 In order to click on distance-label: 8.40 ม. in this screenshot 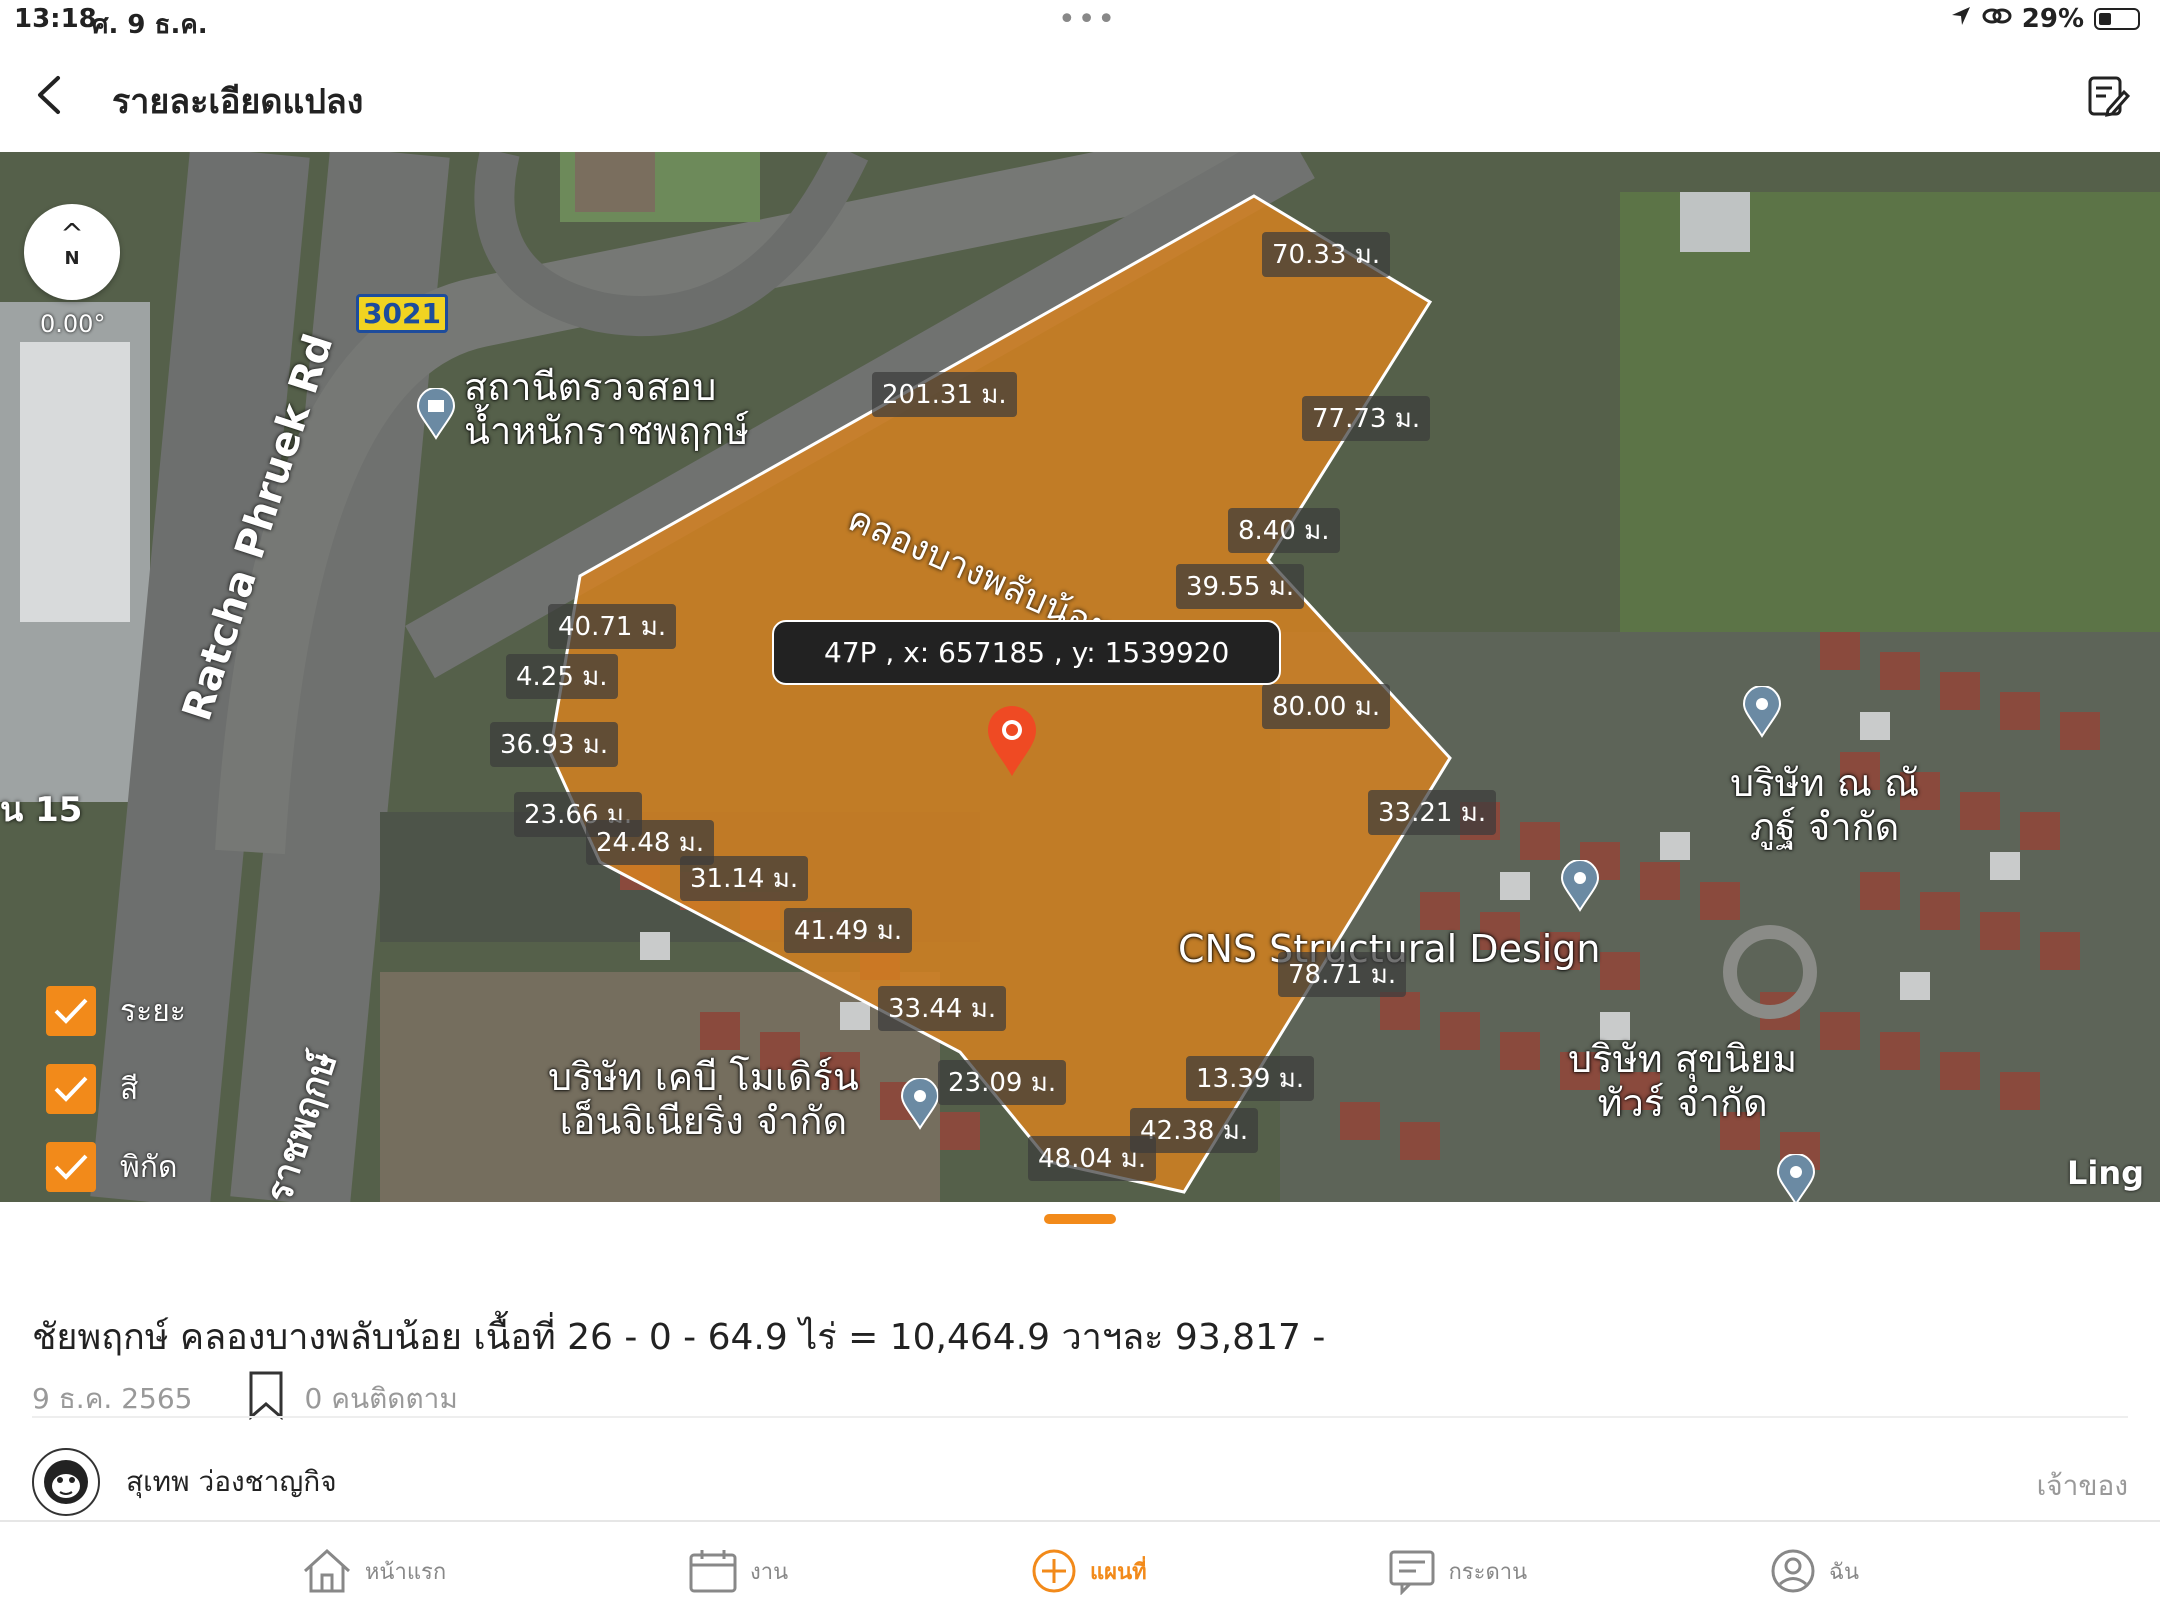, I will do `click(1284, 530)`.